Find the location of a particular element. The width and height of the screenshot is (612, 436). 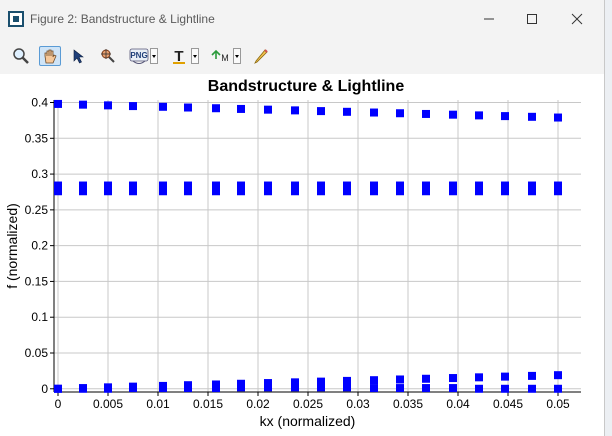

maximize-button is located at coordinates (532, 19).